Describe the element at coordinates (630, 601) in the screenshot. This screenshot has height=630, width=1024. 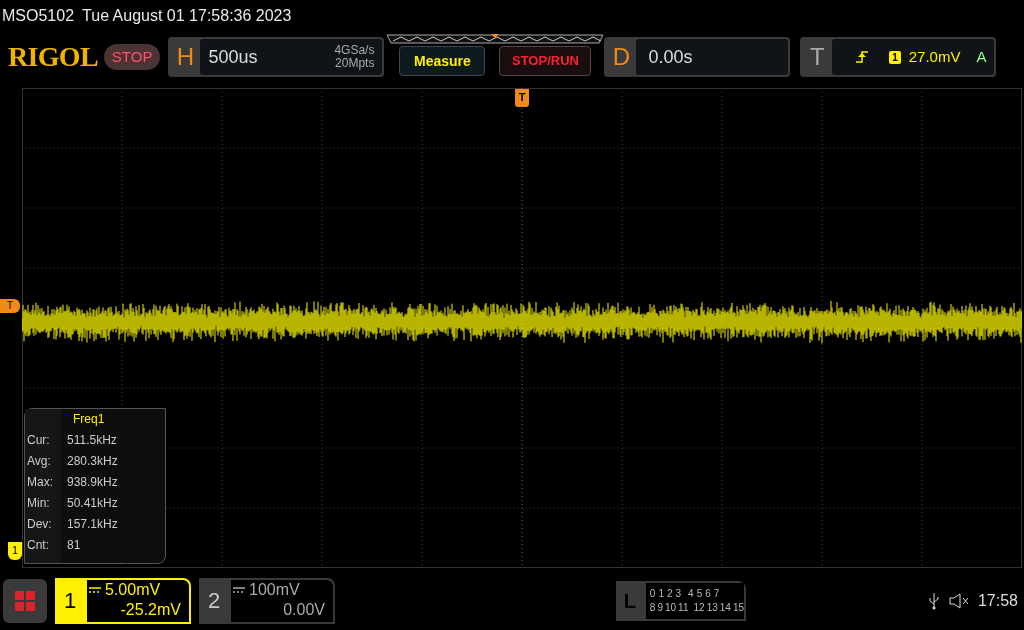
I see `logic-label: L` at that location.